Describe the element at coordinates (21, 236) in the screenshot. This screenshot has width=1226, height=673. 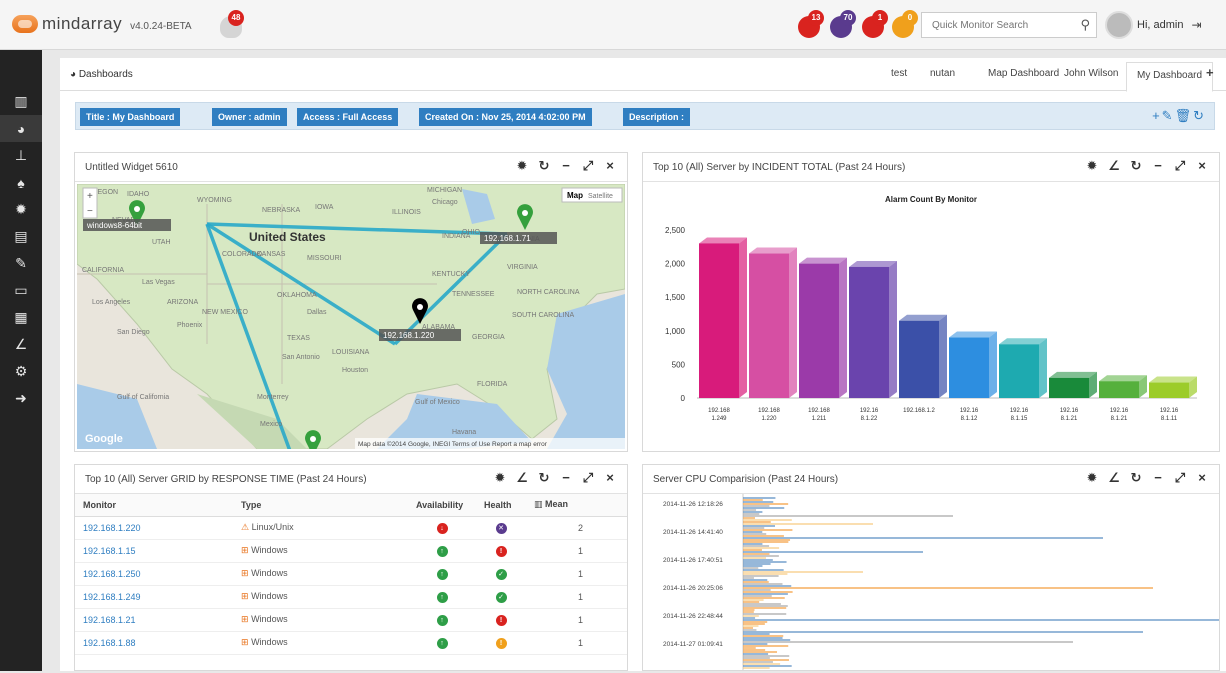
I see `report-icon: ▤` at that location.